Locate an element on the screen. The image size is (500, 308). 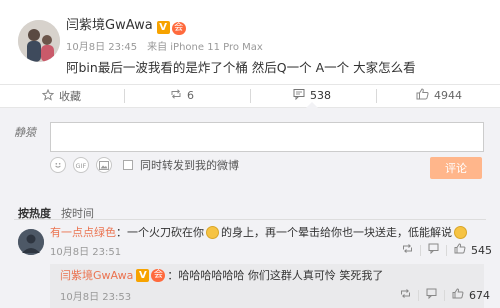
post-meta: 10月8日 23:45 来自 iPhone 11 Pro Max is located at coordinates (164, 45).